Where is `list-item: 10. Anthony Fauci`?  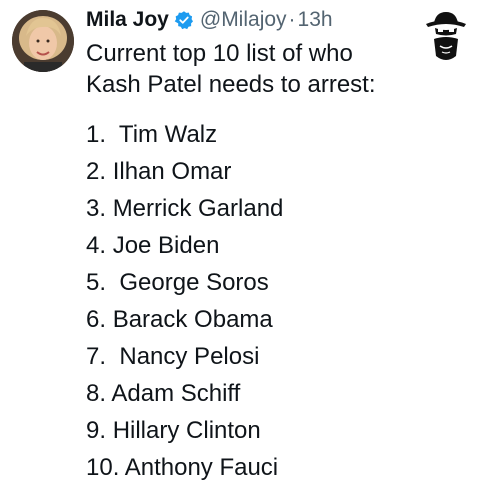 list-item: 10. Anthony Fauci is located at coordinates (184, 467).